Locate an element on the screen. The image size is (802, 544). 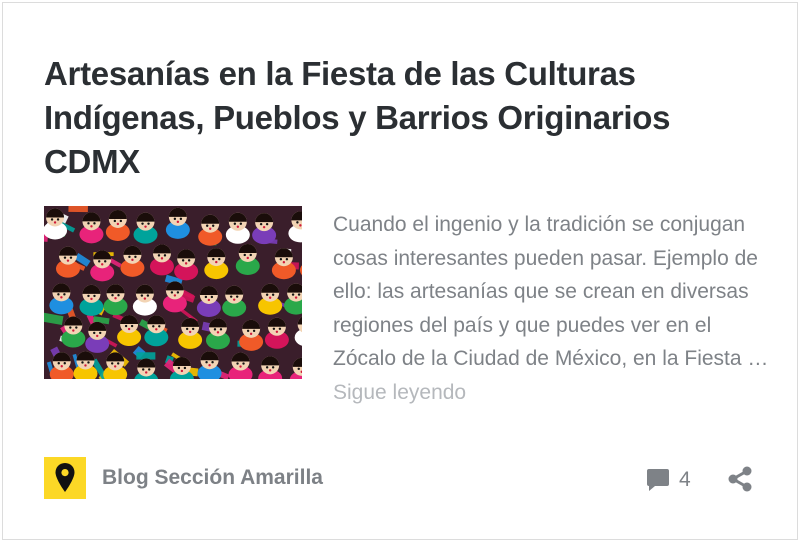
post-thumbnail is located at coordinates (173, 292).